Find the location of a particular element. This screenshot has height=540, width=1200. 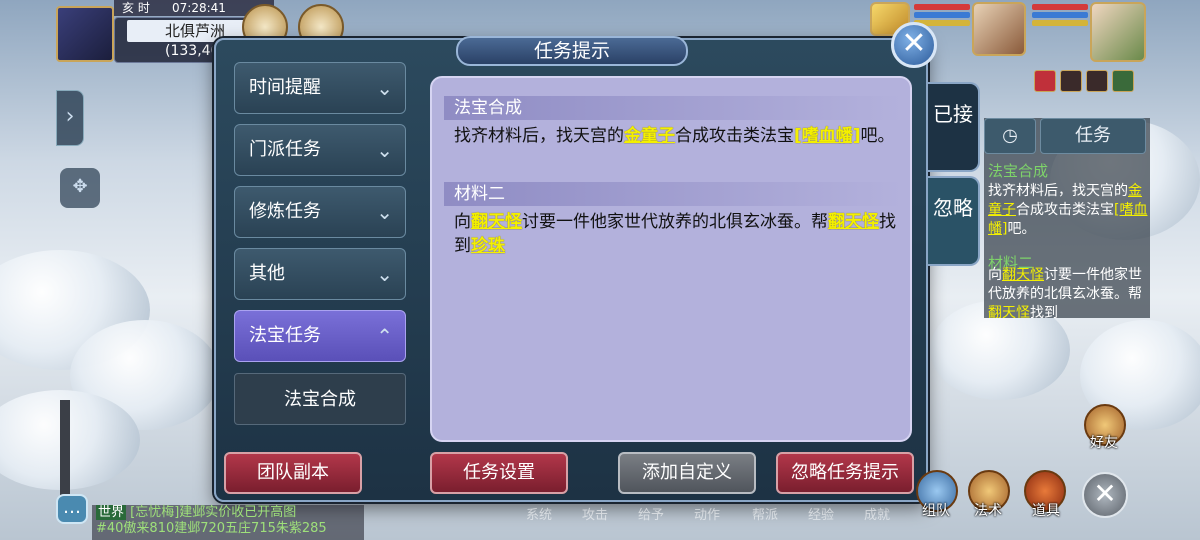

section-title: 法宝合成 is located at coordinates (673, 108).